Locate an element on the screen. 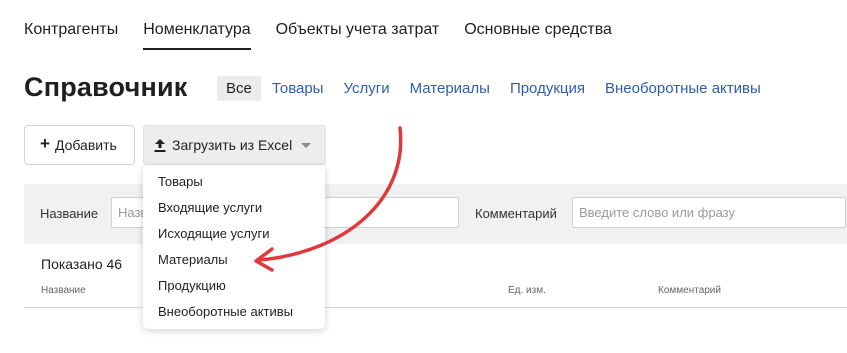  filter-tab-materials: Материалы is located at coordinates (450, 88).